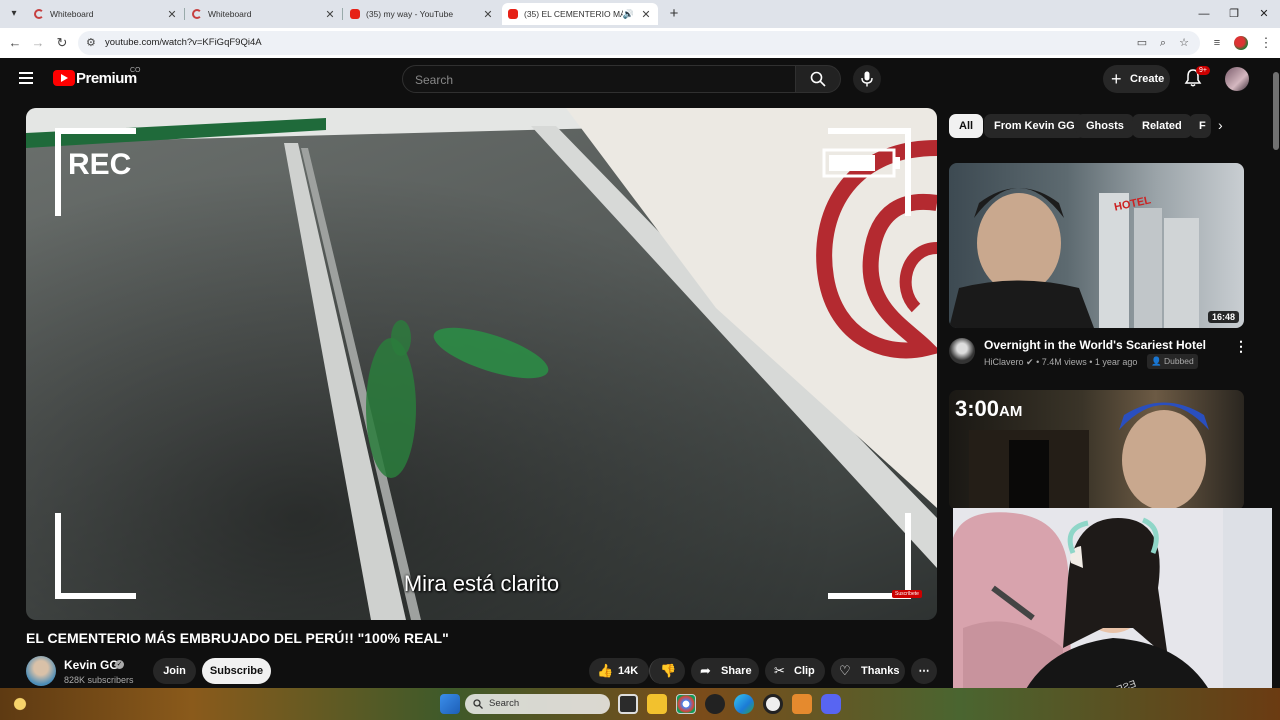  I want to click on tab-search-dropdown-icon: ▾, so click(14, 14).